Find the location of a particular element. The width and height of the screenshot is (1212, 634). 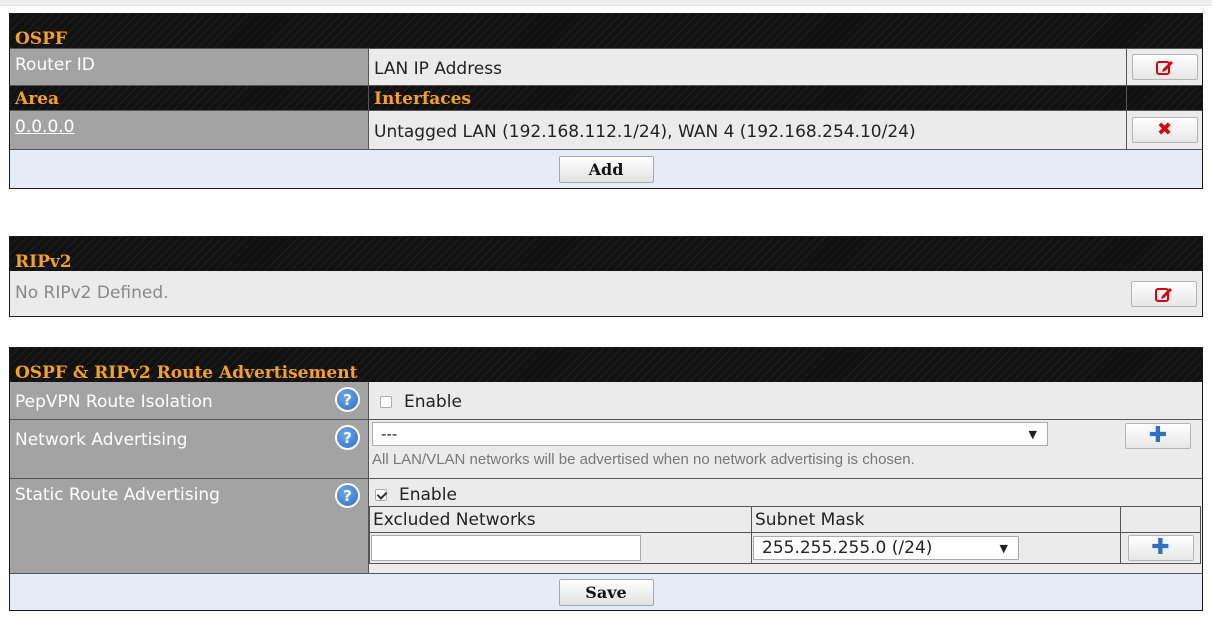

ospf-footer: Add is located at coordinates (606, 168).